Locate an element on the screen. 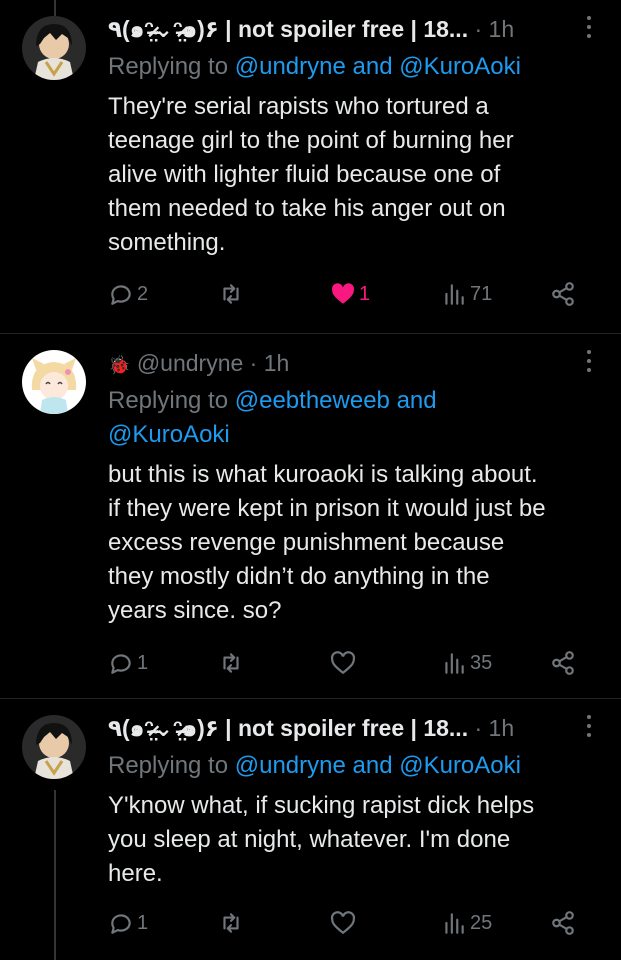 The height and width of the screenshot is (960, 621). text-line: excess revenge punishment because is located at coordinates (306, 542).